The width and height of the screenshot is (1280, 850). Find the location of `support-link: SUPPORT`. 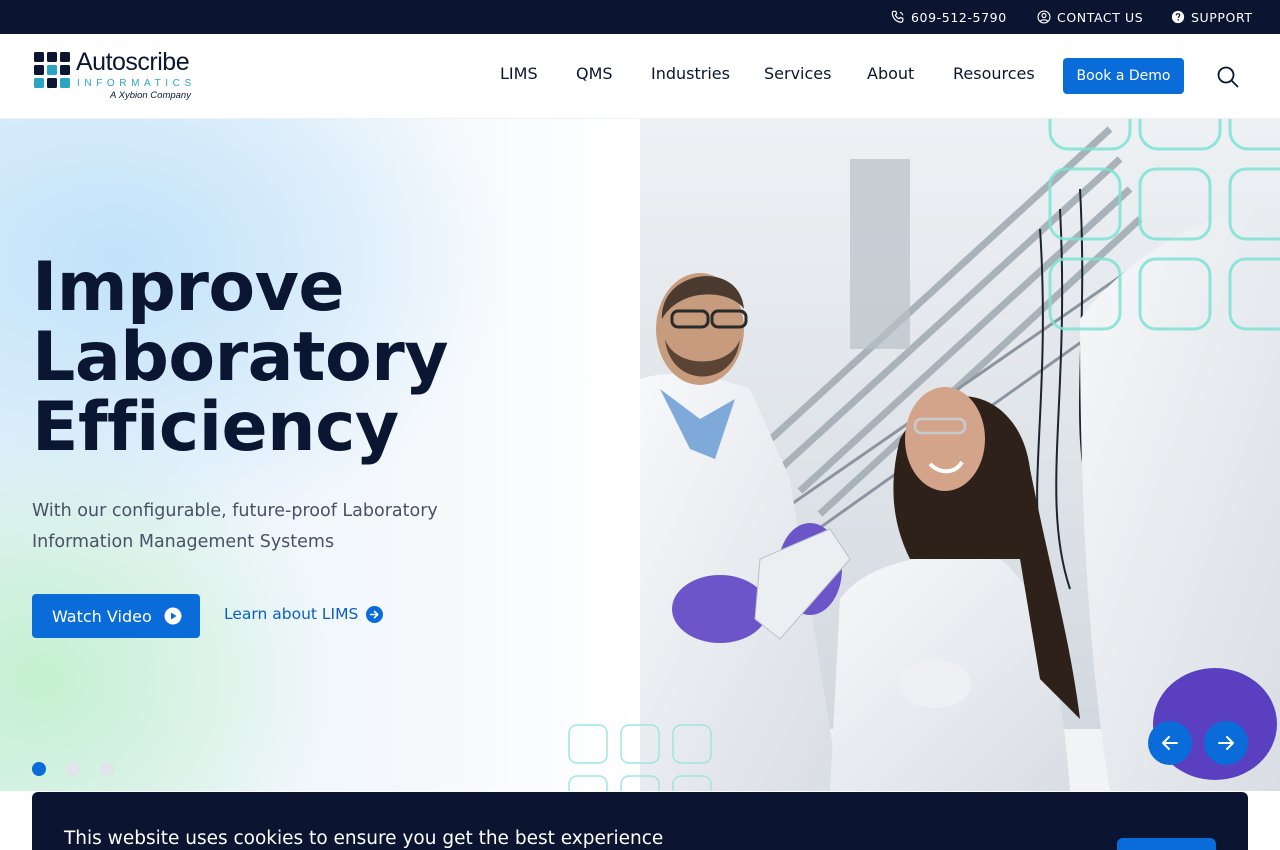

support-link: SUPPORT is located at coordinates (1212, 17).